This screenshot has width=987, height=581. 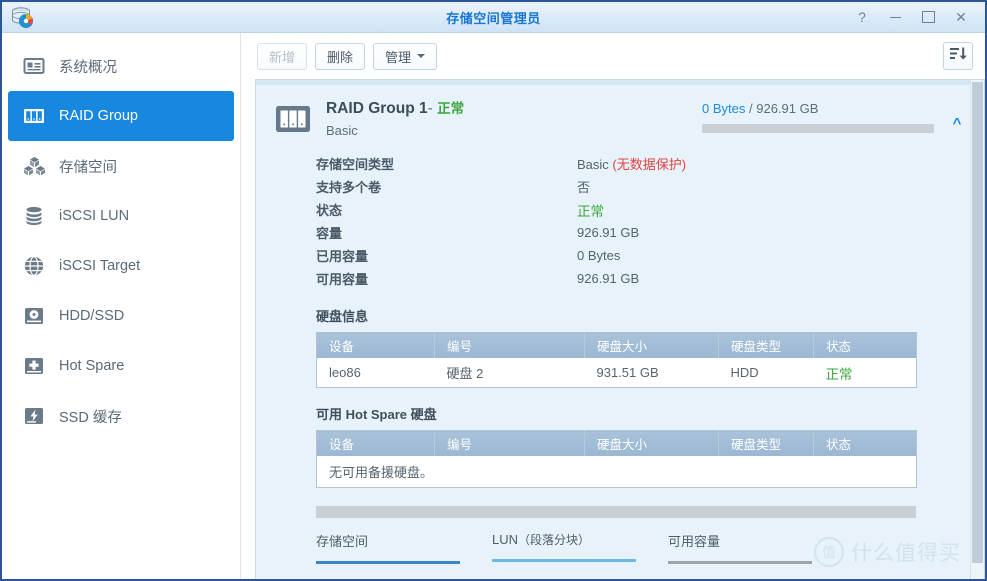 I want to click on sidebar-item-label: iSCSI LUN, so click(x=94, y=216).